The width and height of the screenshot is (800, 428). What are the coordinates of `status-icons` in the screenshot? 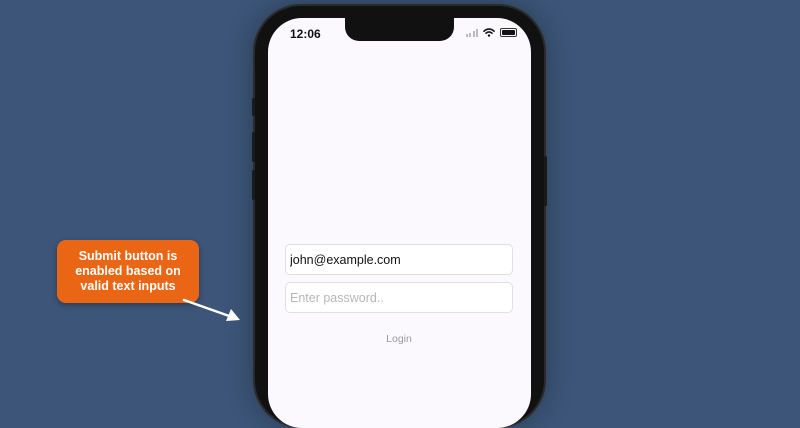 It's located at (491, 32).